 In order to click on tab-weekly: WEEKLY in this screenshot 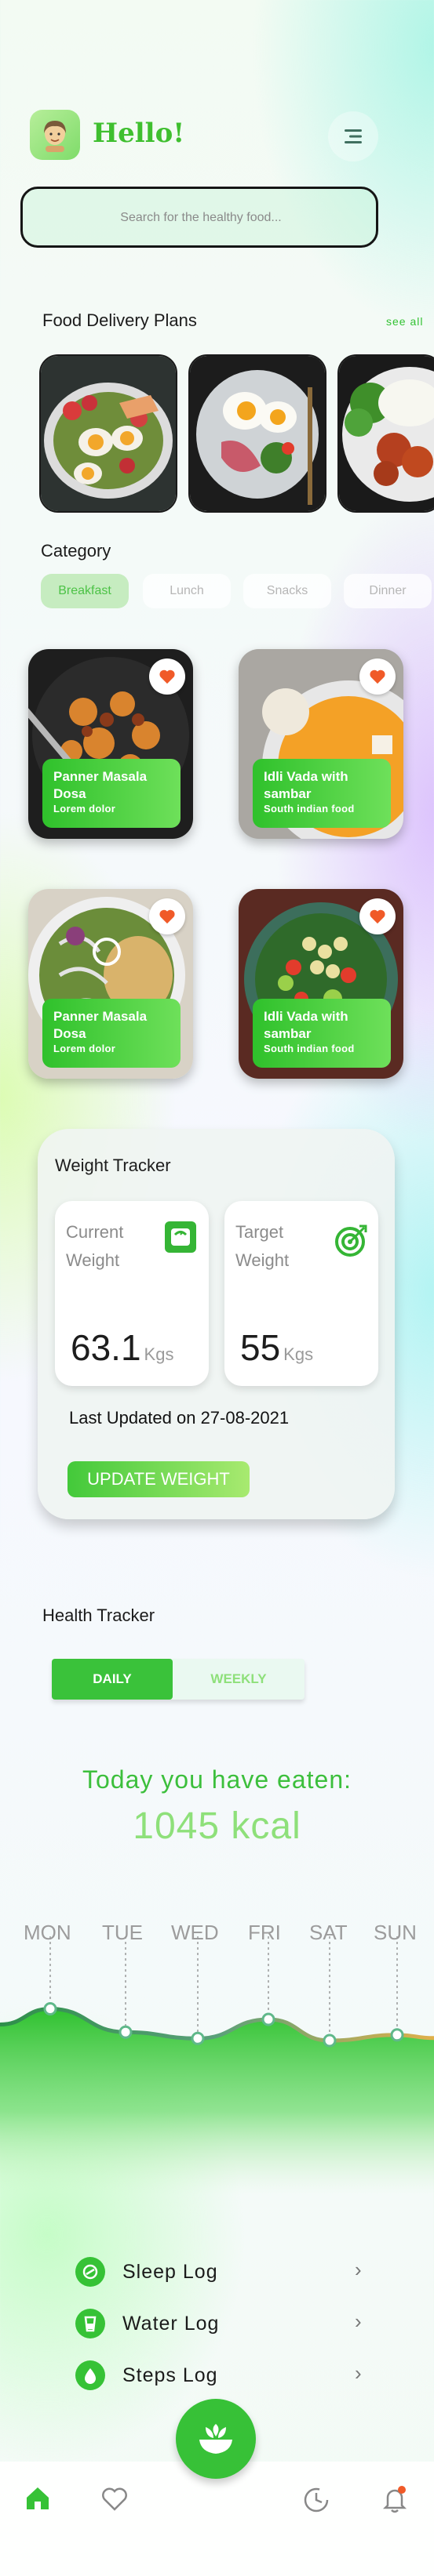, I will do `click(239, 1680)`.